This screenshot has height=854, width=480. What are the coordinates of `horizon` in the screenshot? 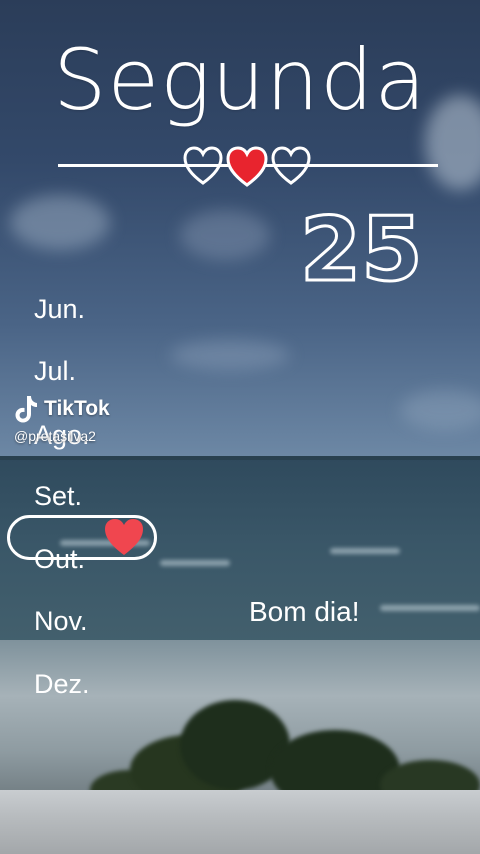 It's located at (240, 458).